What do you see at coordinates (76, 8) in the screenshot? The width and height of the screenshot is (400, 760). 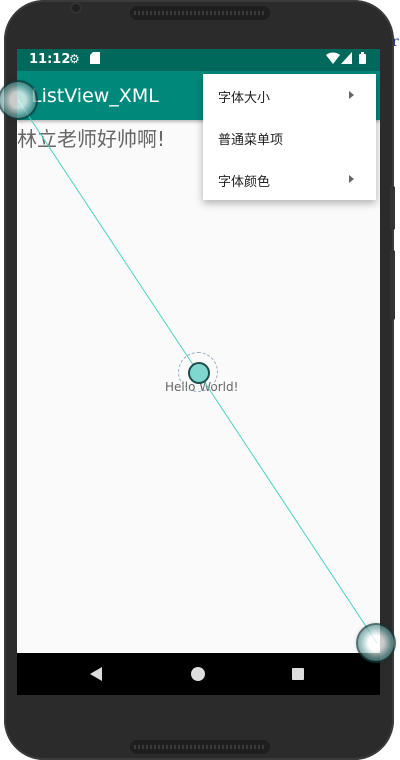 I see `front-camera` at bounding box center [76, 8].